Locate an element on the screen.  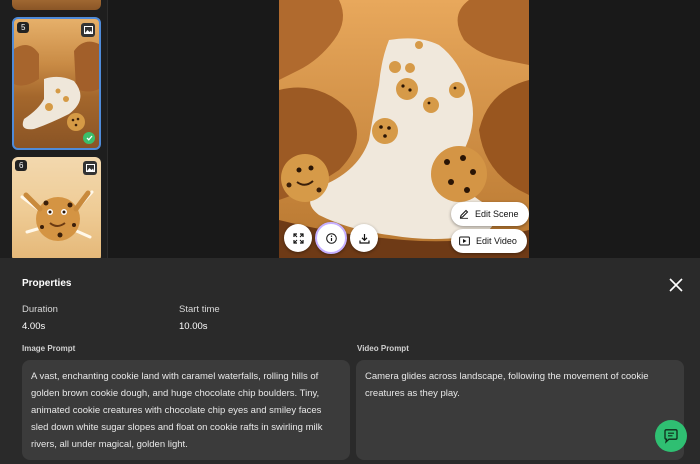
info-button is located at coordinates (331, 238).